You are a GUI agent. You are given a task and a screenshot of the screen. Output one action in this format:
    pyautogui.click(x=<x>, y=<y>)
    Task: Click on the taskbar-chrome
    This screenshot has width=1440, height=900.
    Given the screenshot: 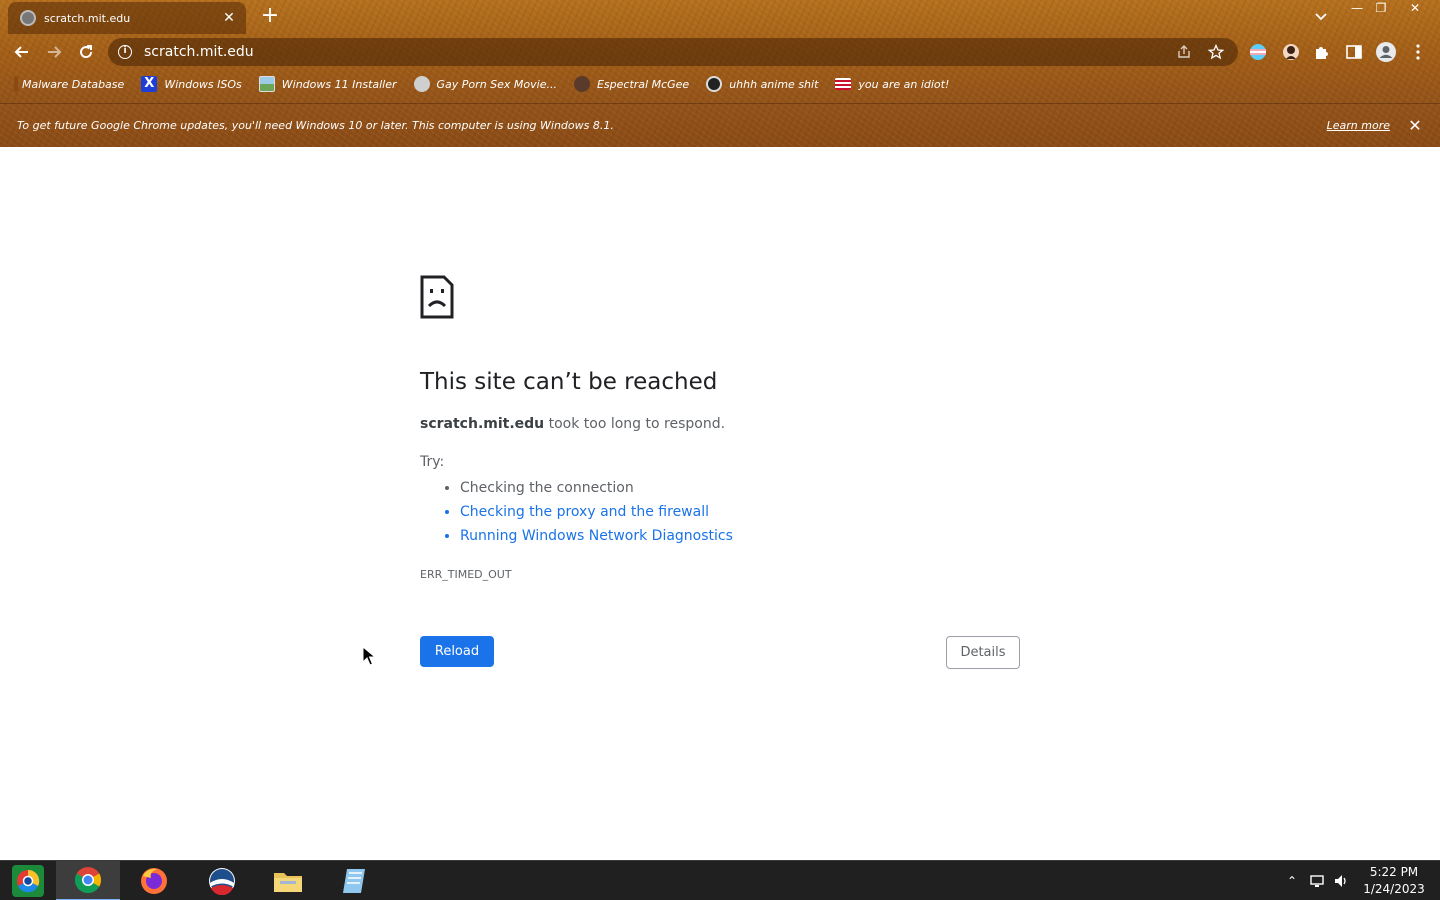 What is the action you would take?
    pyautogui.click(x=88, y=880)
    